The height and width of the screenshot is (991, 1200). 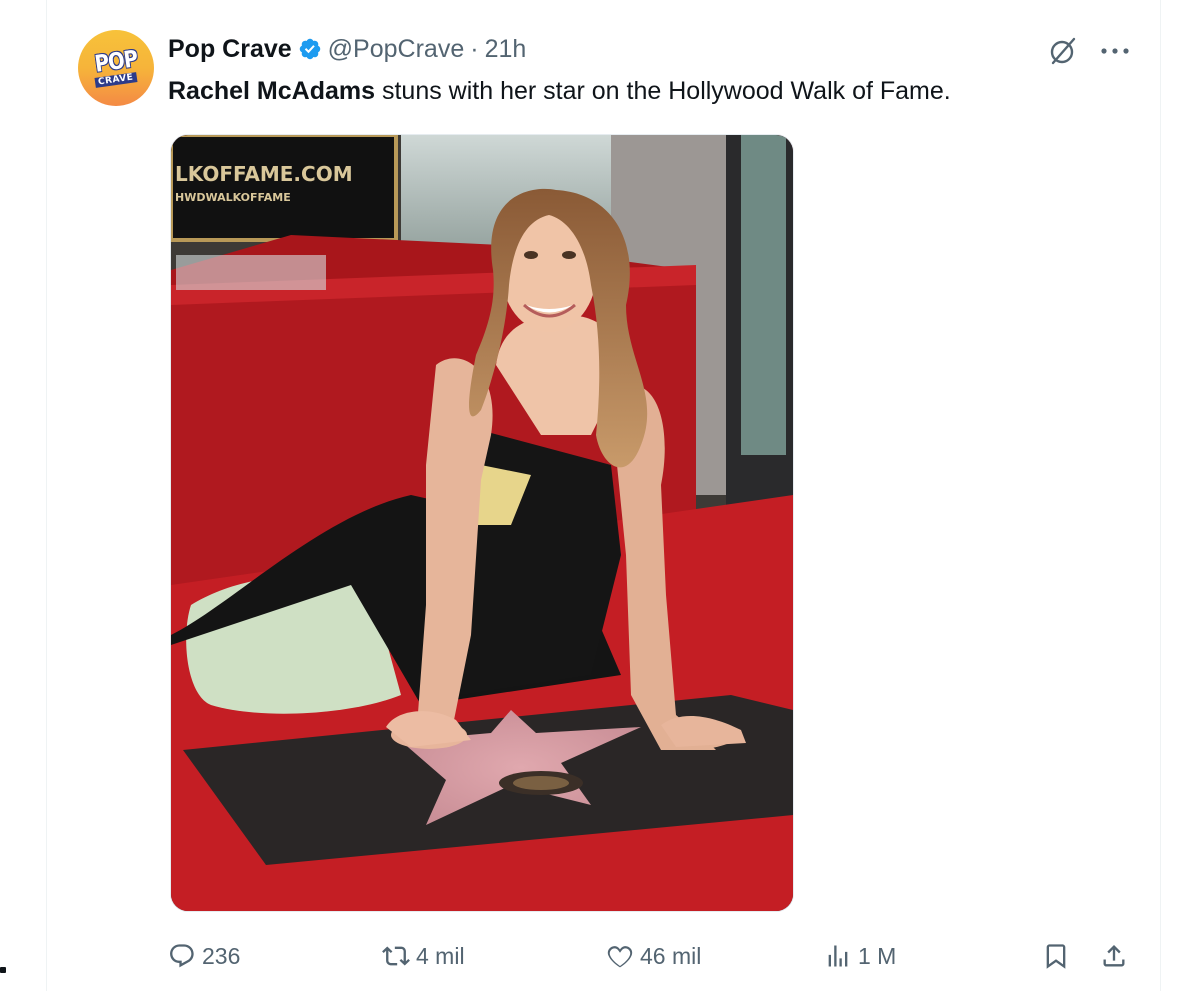 What do you see at coordinates (1160, 495) in the screenshot?
I see `timeline-border-right` at bounding box center [1160, 495].